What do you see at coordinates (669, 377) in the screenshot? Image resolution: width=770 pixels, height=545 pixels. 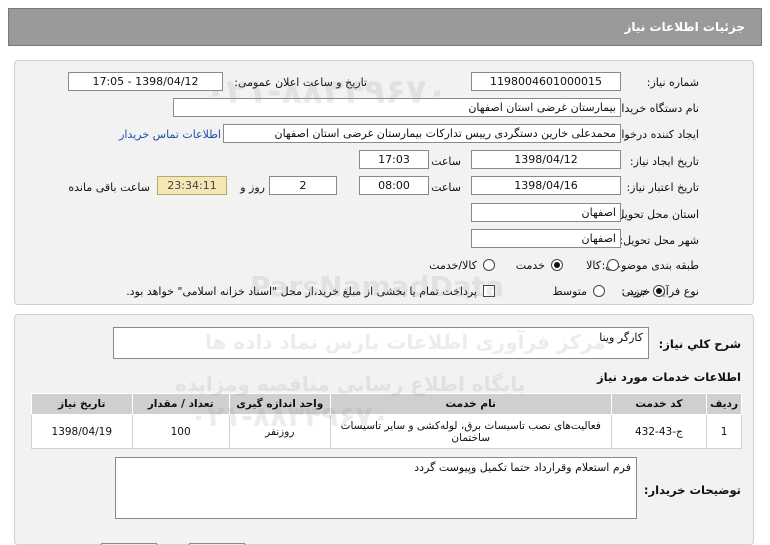 I see `services-title: اطلاعات خدمات مورد نیاز` at bounding box center [669, 377].